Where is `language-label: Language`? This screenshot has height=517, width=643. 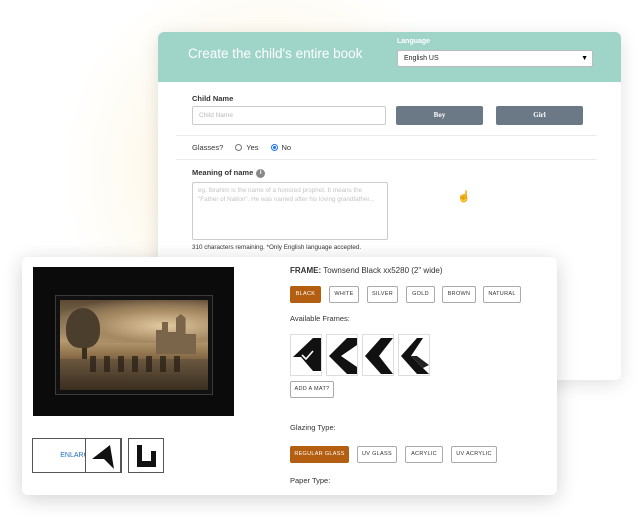 language-label: Language is located at coordinates (414, 41).